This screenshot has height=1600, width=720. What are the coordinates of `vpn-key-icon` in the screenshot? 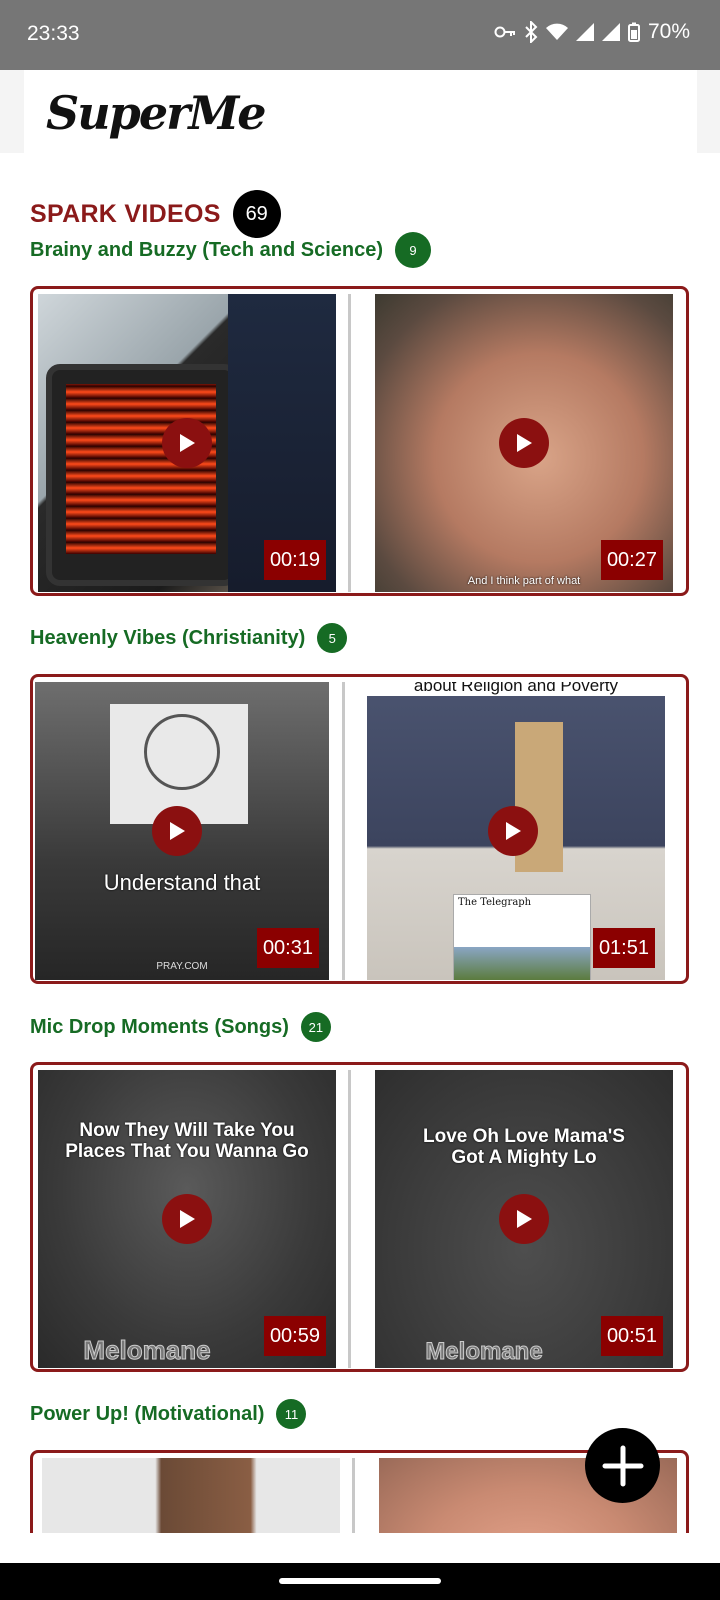 It's located at (504, 32).